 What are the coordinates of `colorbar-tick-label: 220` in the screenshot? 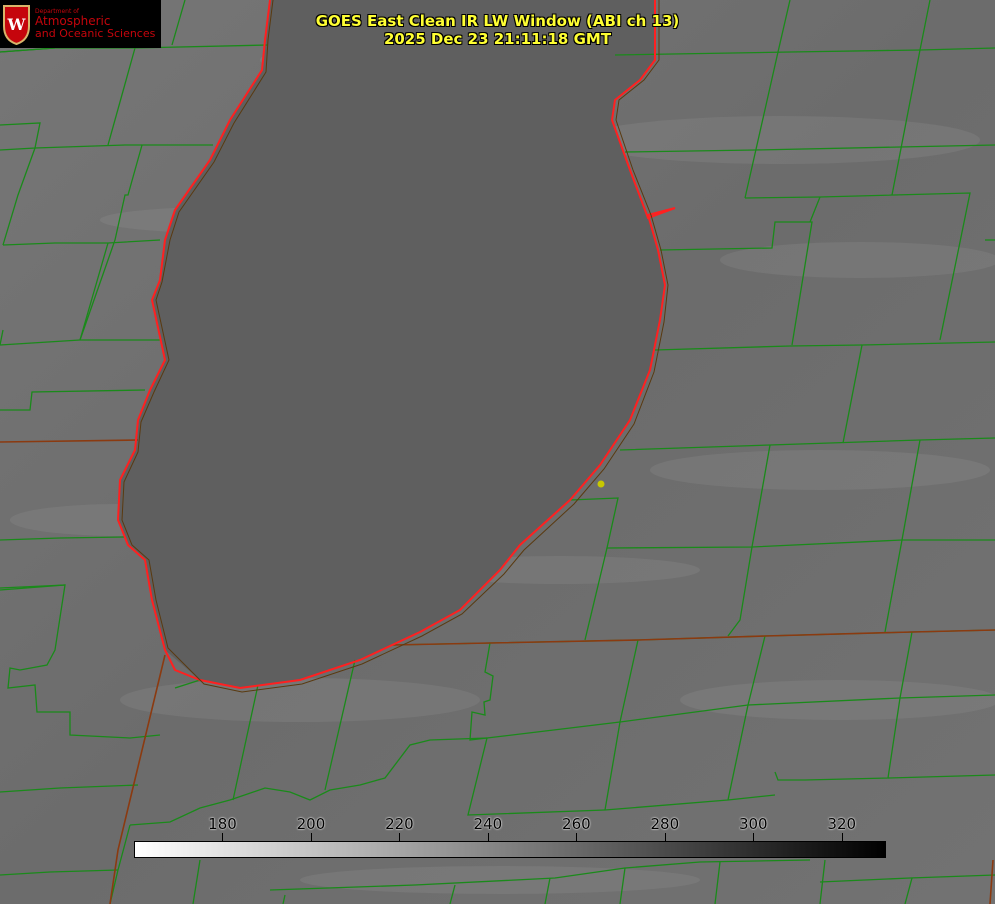 It's located at (399, 824).